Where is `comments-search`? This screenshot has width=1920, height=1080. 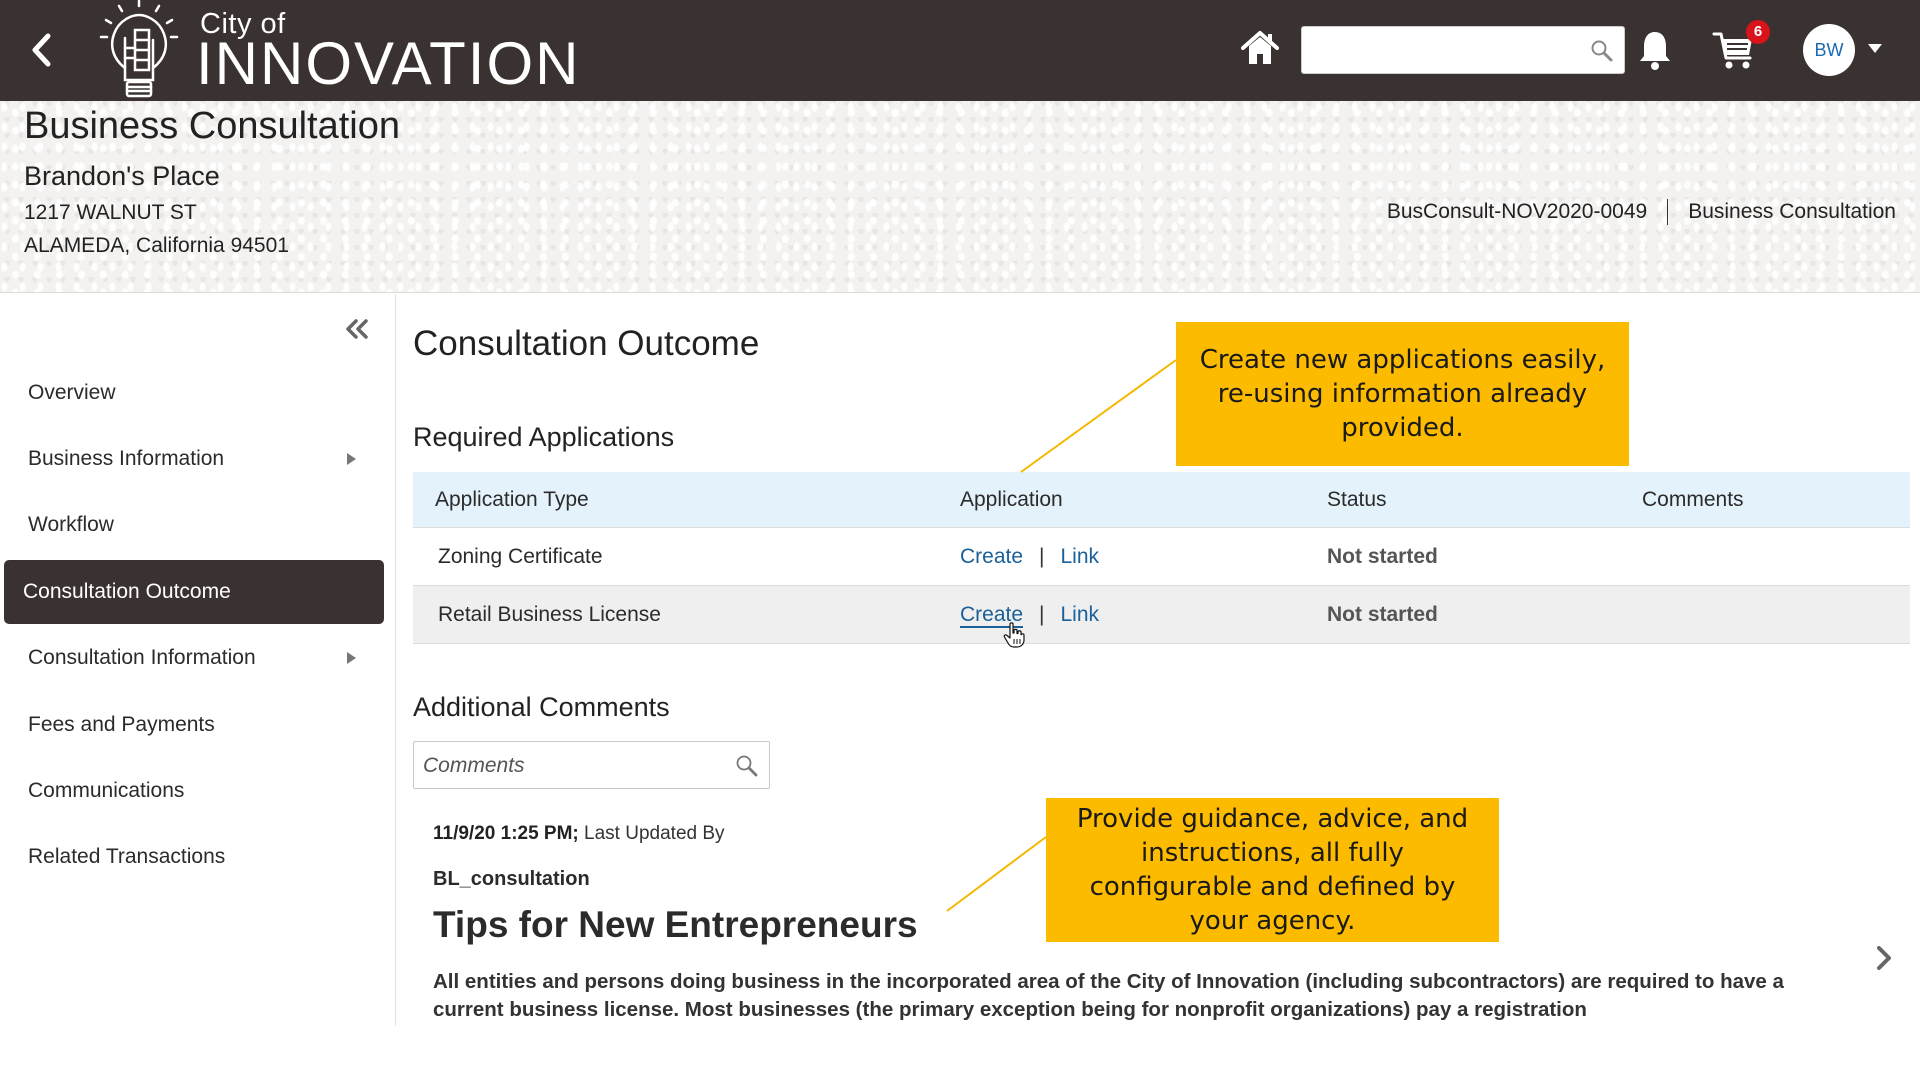 comments-search is located at coordinates (591, 765).